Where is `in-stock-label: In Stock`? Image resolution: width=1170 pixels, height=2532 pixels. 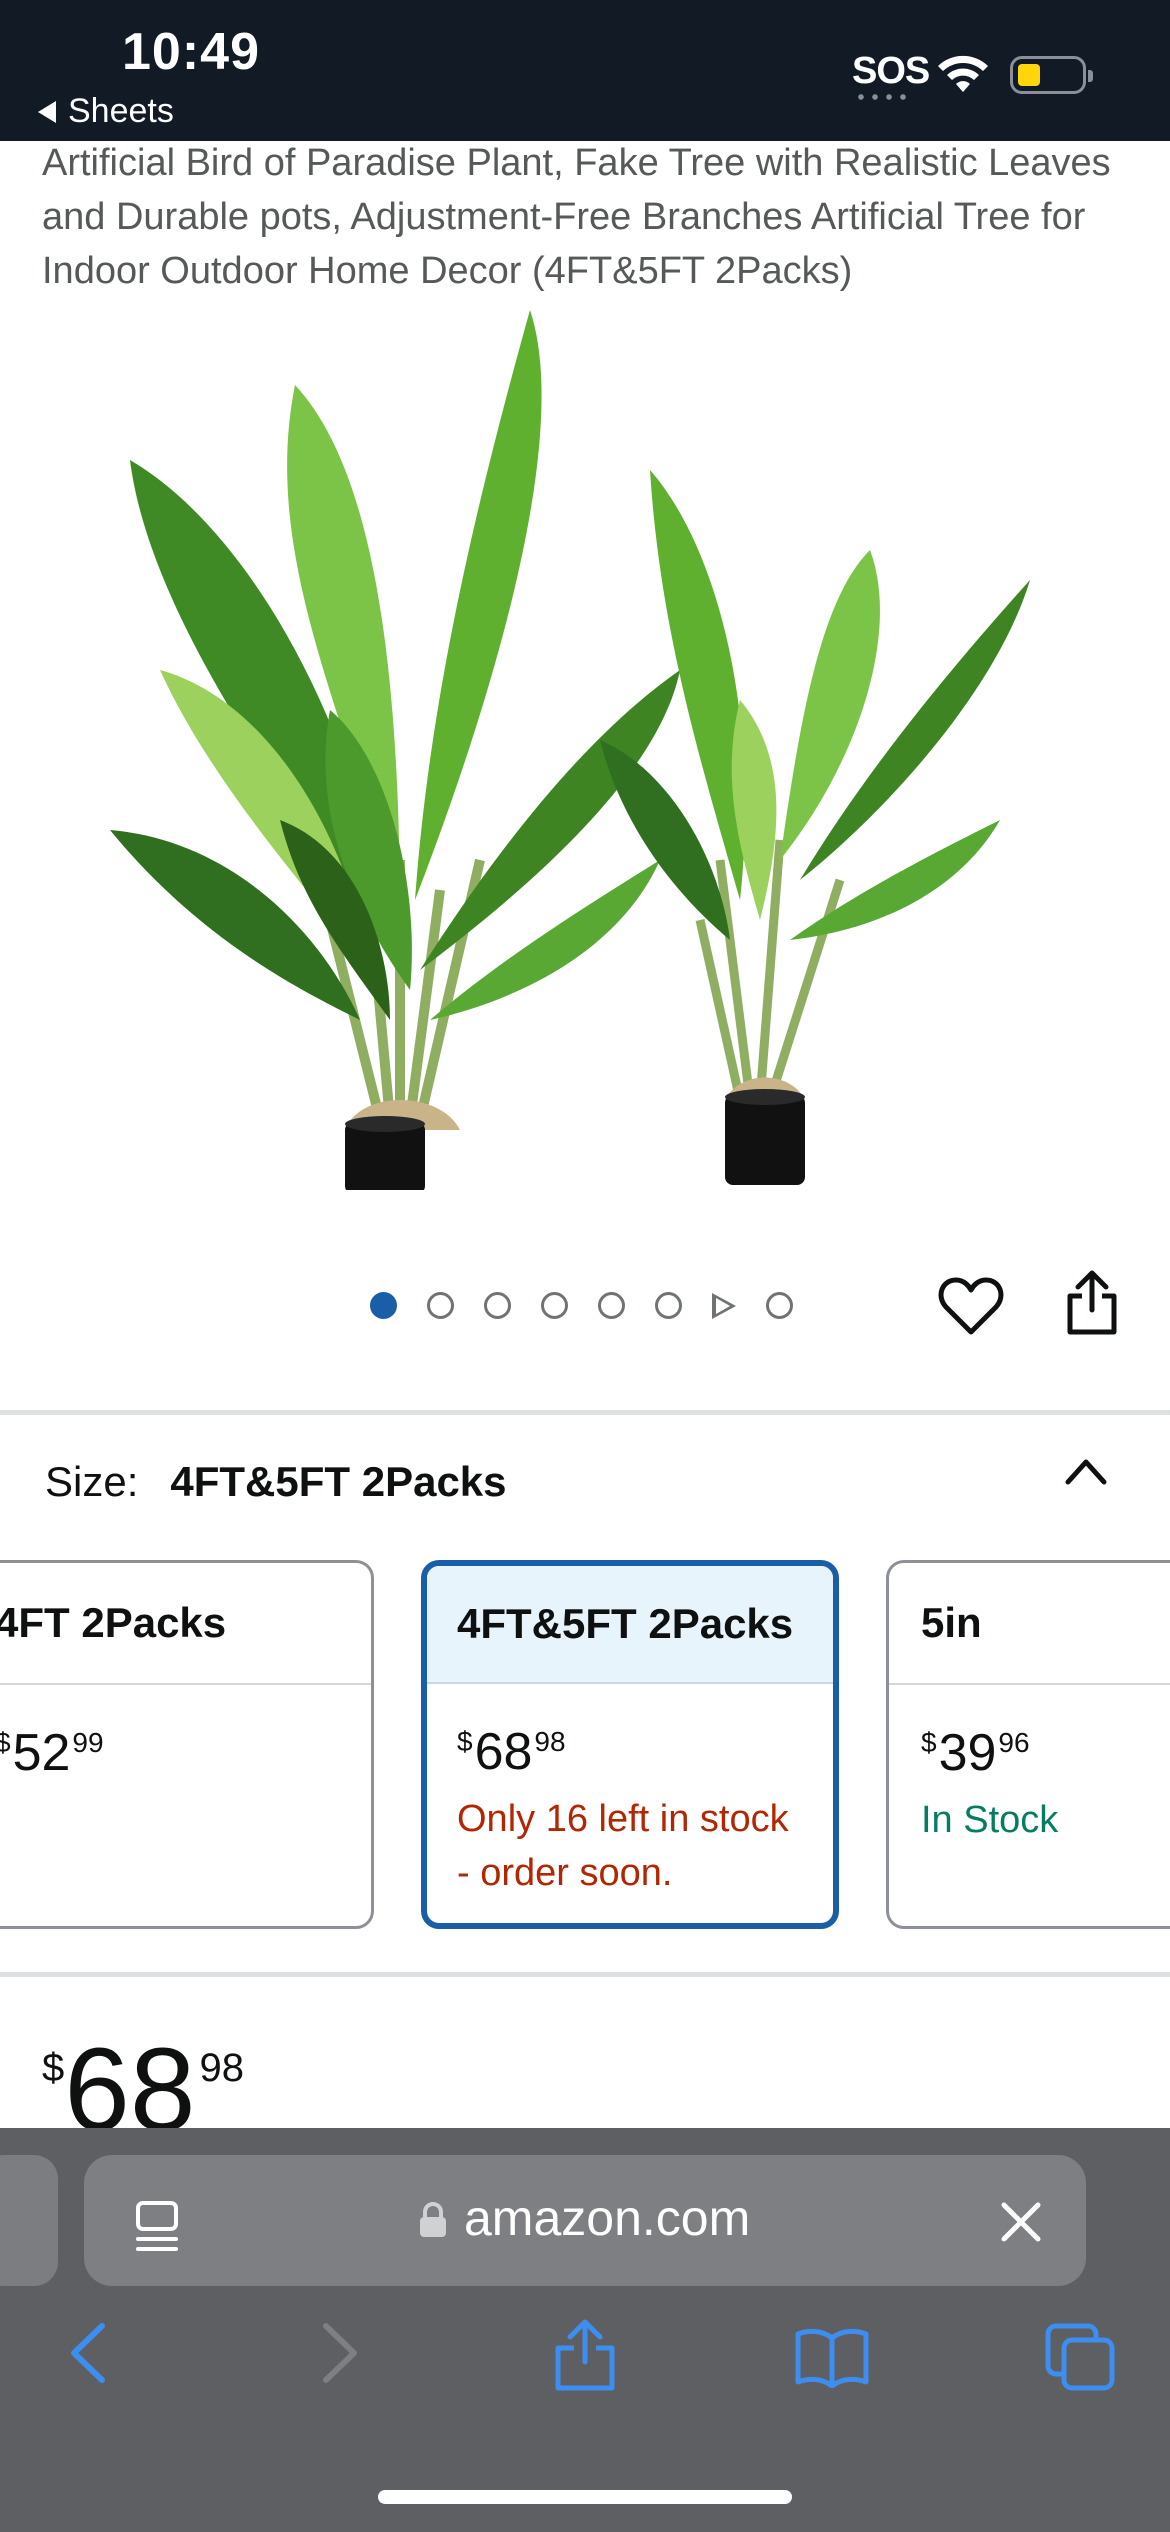
in-stock-label: In Stock is located at coordinates (990, 1820).